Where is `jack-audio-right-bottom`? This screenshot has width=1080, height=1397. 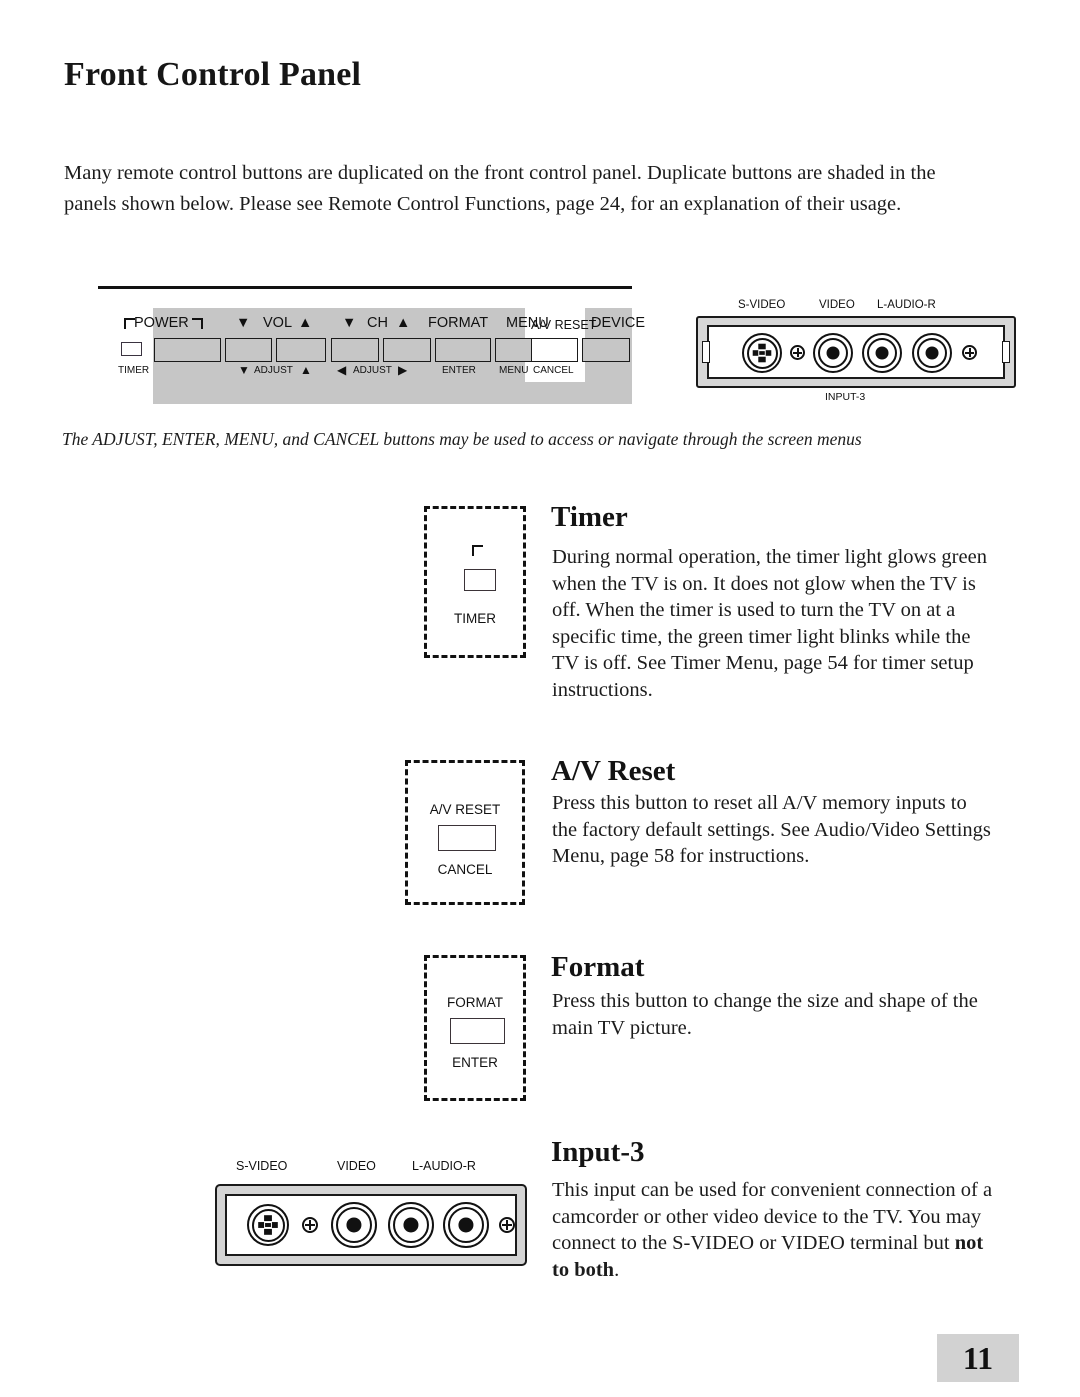 jack-audio-right-bottom is located at coordinates (466, 1225).